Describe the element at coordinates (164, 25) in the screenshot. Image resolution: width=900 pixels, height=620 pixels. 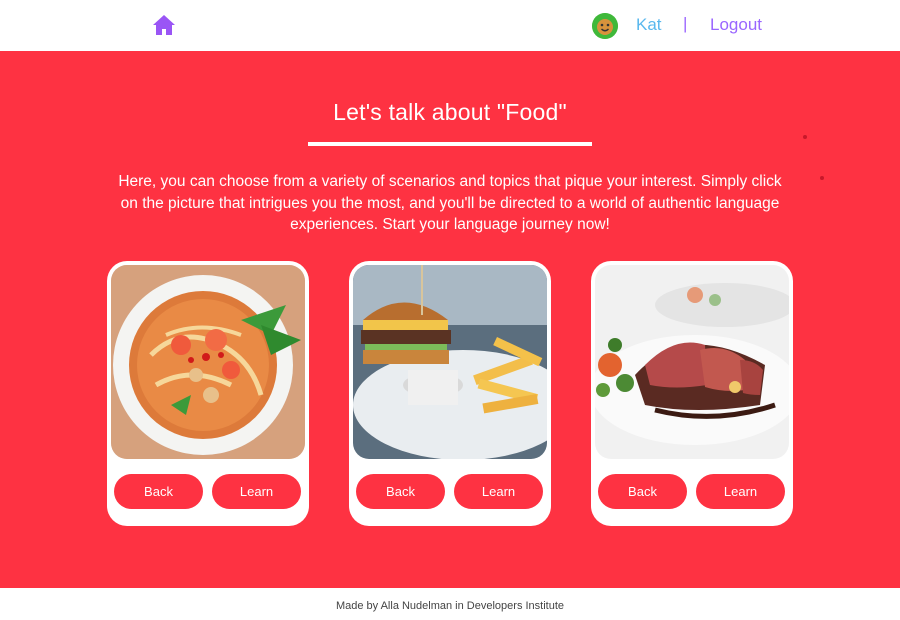
I see `home-icon` at that location.